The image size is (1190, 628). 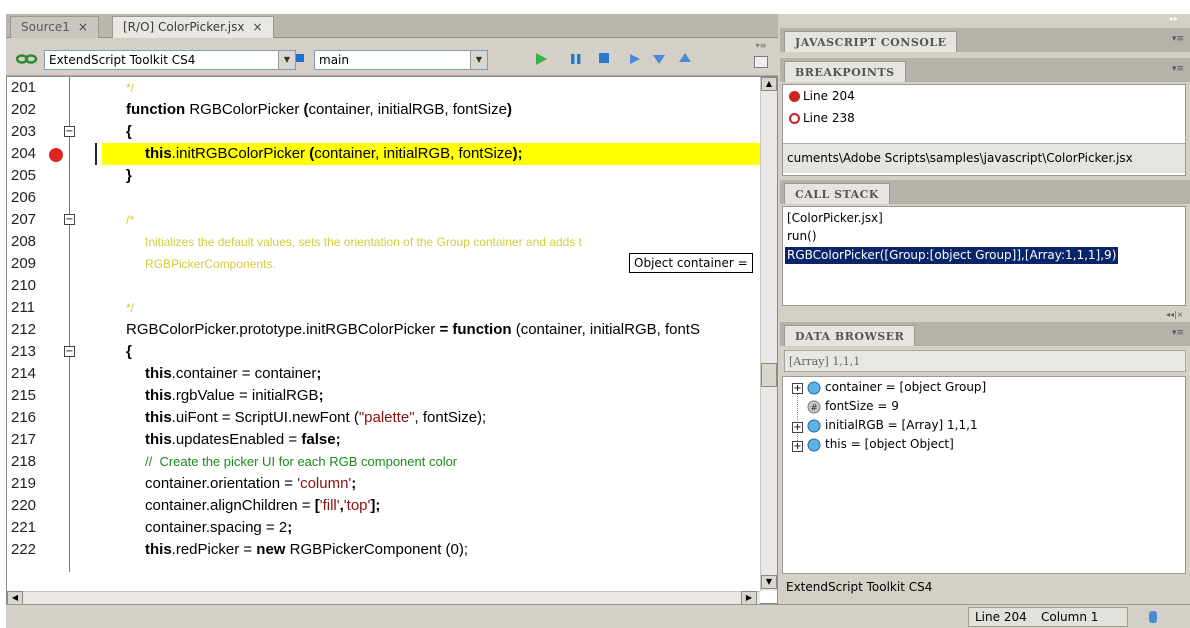 What do you see at coordinates (769, 84) in the screenshot?
I see `scroll-up-icon: ▲` at bounding box center [769, 84].